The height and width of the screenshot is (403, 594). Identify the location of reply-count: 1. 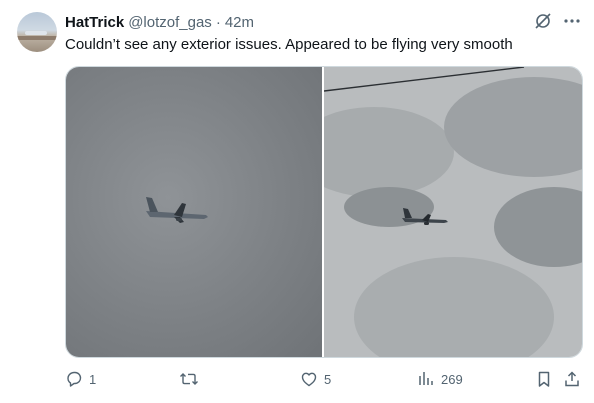
(93, 379).